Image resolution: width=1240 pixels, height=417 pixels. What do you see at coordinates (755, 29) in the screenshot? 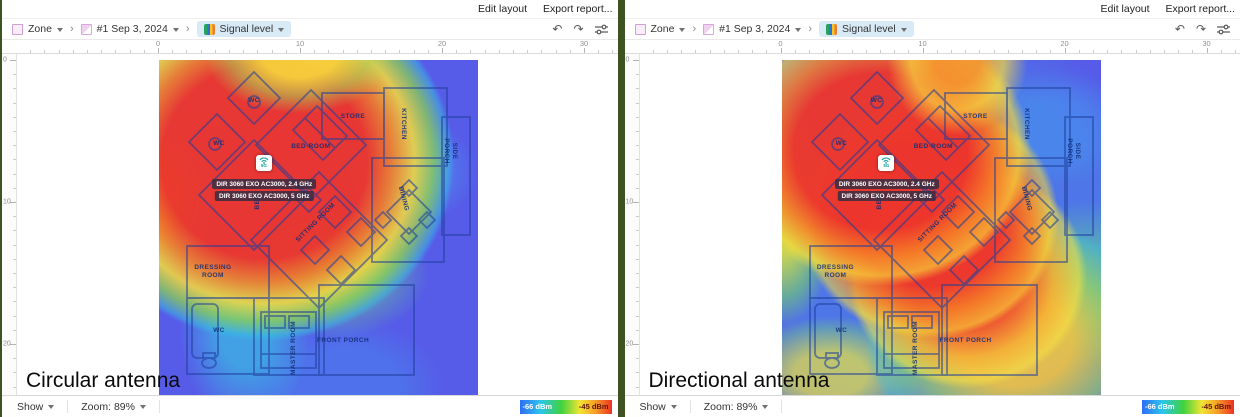
I see `snapshot-label: #1 Sep 3, 2024` at bounding box center [755, 29].